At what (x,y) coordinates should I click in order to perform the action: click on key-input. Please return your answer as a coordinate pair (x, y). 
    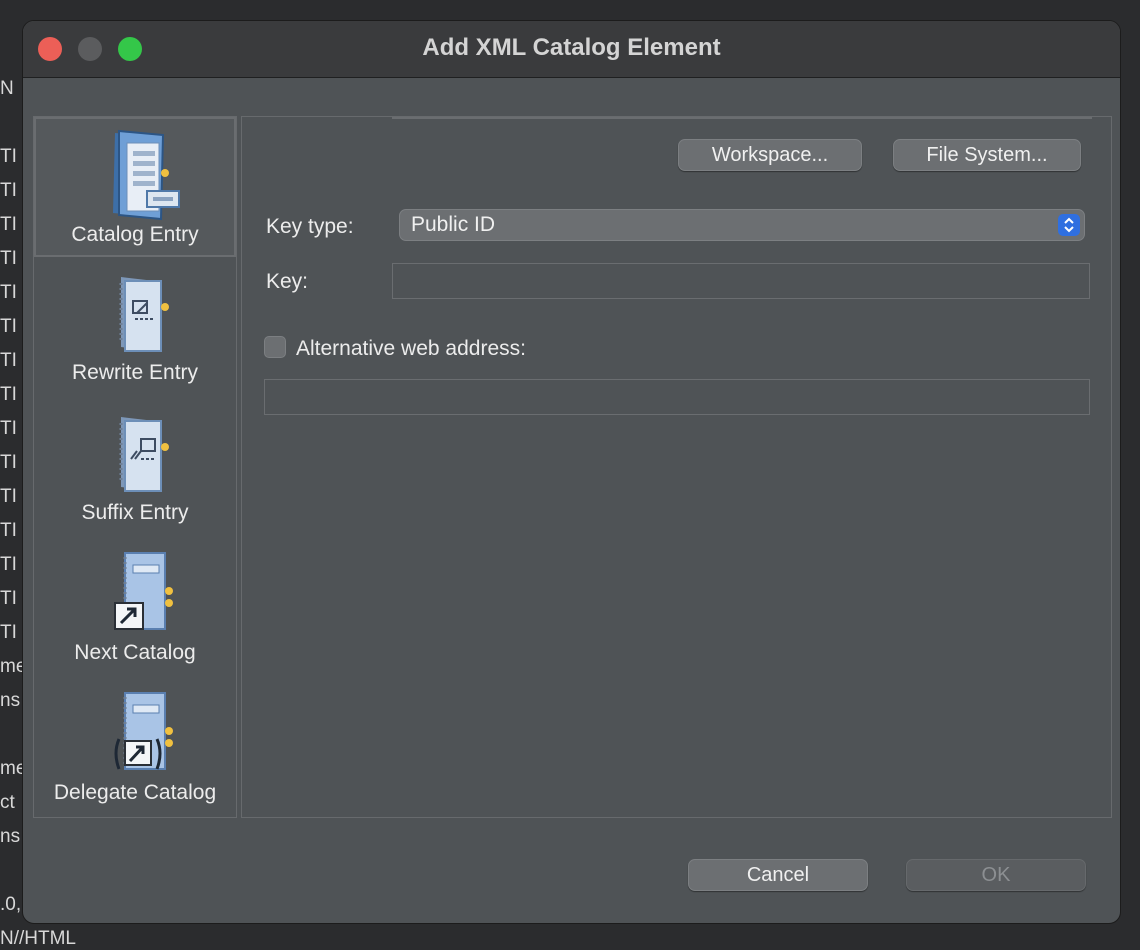
    Looking at the image, I should click on (741, 281).